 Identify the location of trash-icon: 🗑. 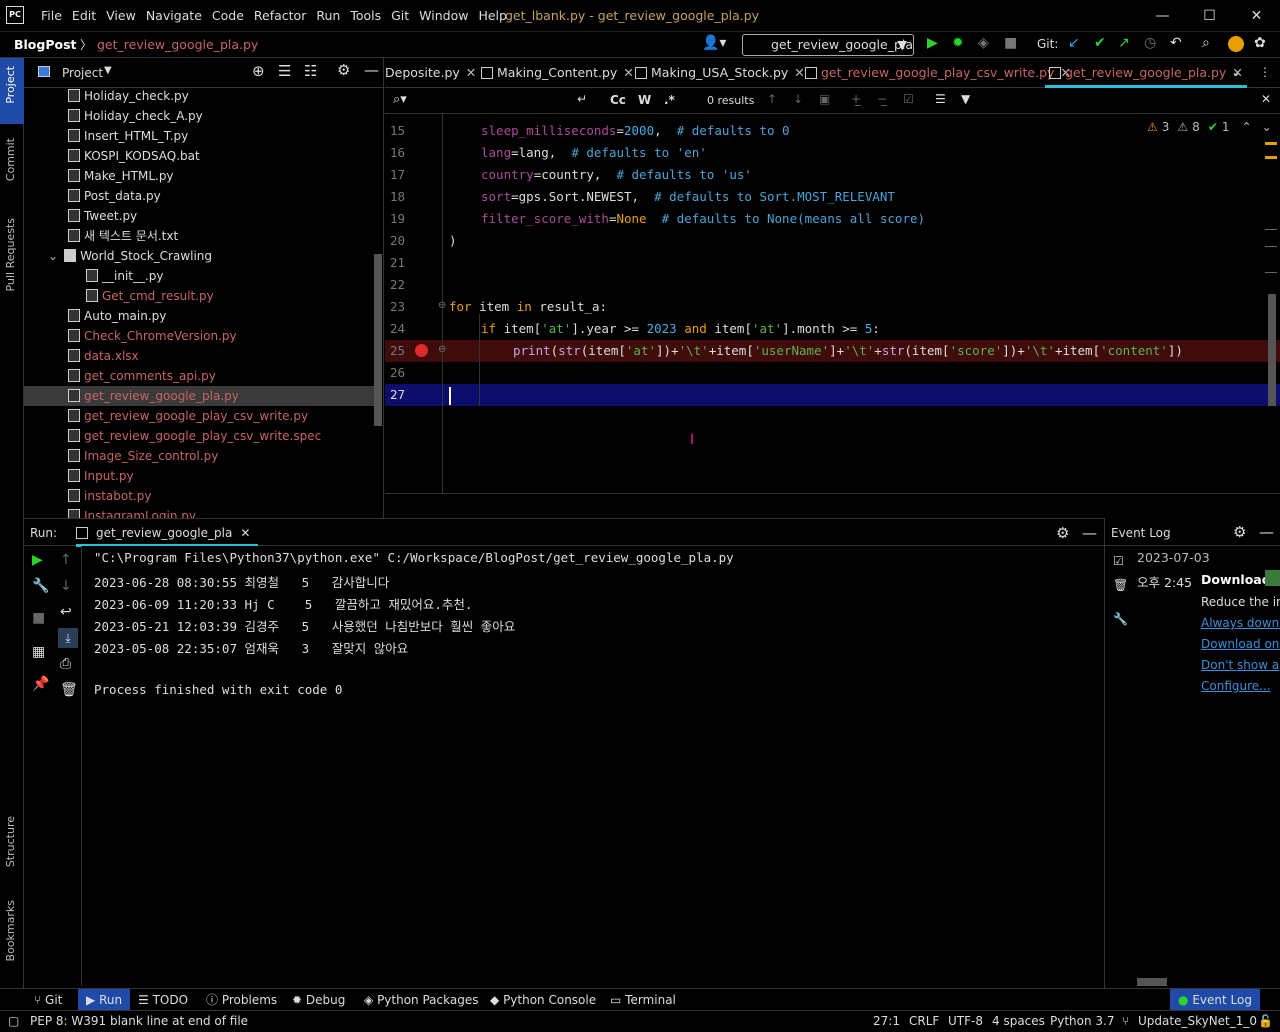
(1120, 585).